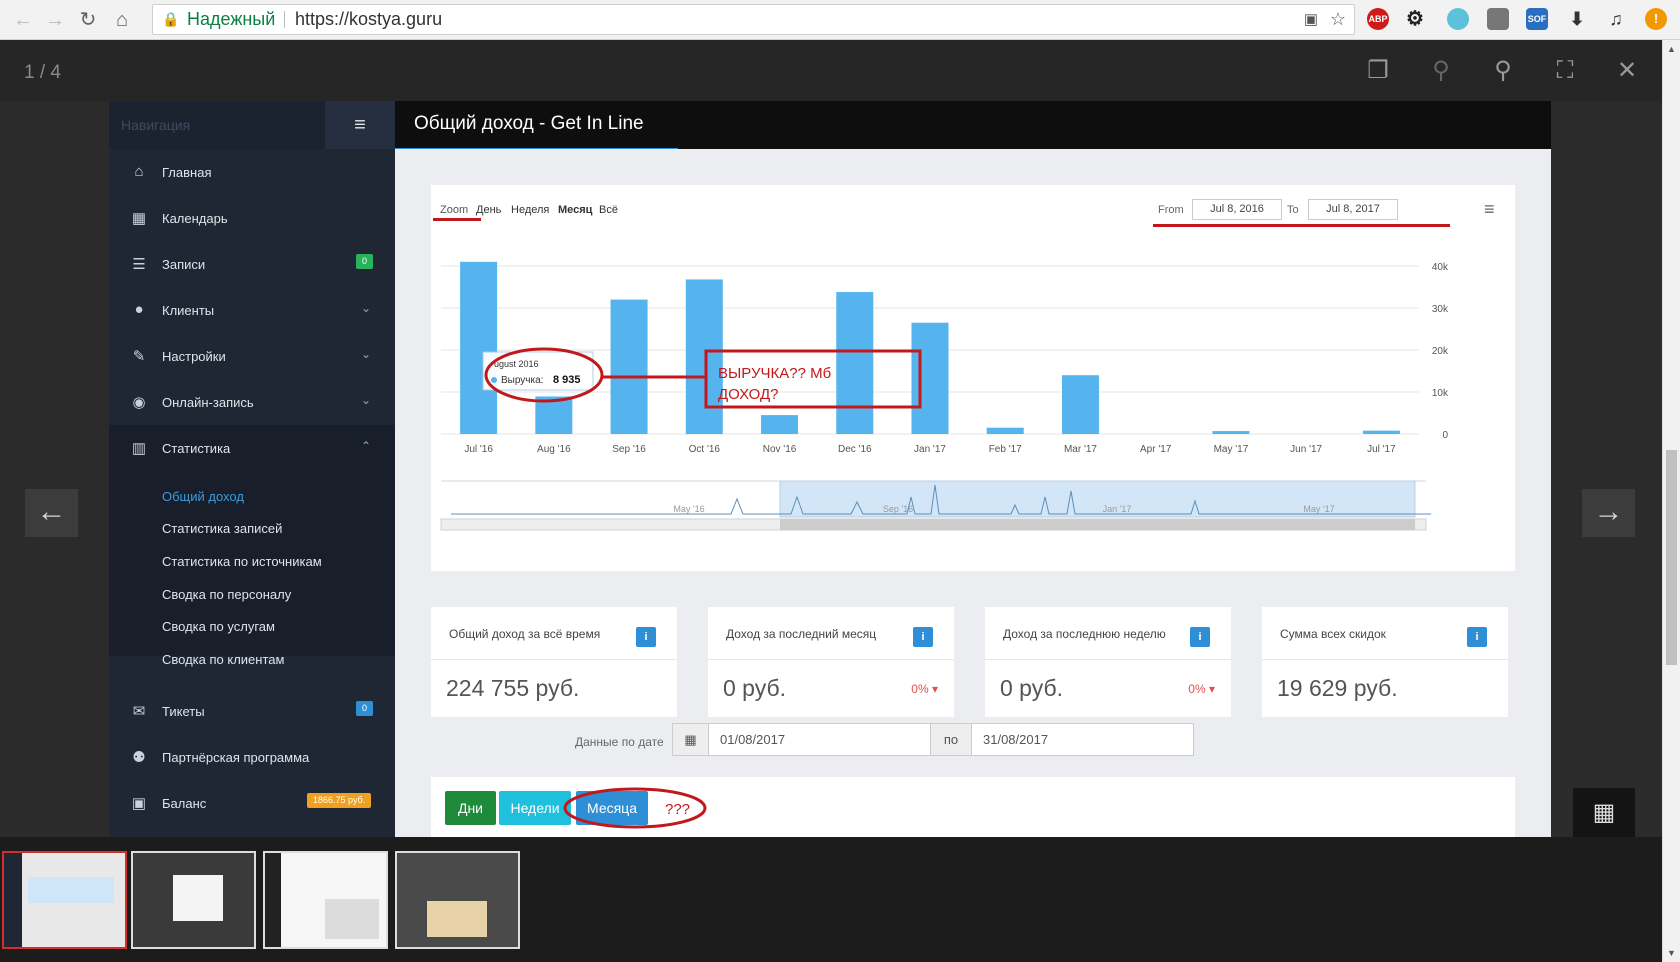 The height and width of the screenshot is (962, 1680). What do you see at coordinates (222, 528) in the screenshot?
I see `submenu-records-stats: Статистика записей` at bounding box center [222, 528].